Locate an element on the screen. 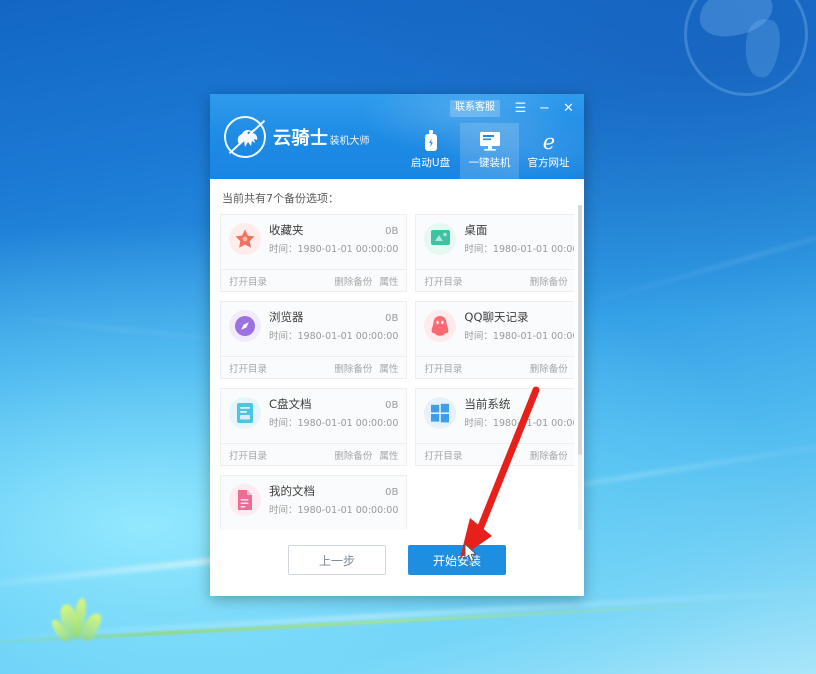  brand-text: 云骑士 装机大师 is located at coordinates (321, 137).